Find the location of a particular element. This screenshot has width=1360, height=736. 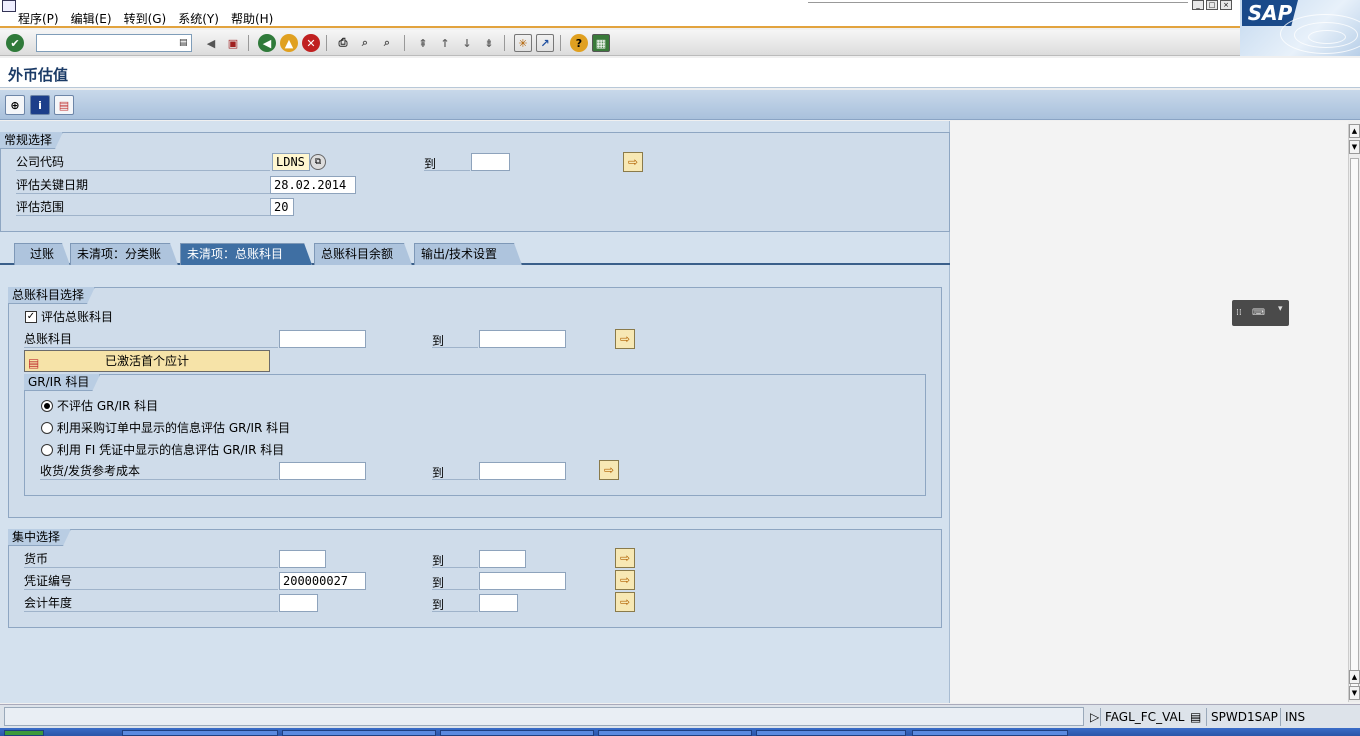

print-icon: ⎙ is located at coordinates (343, 43).